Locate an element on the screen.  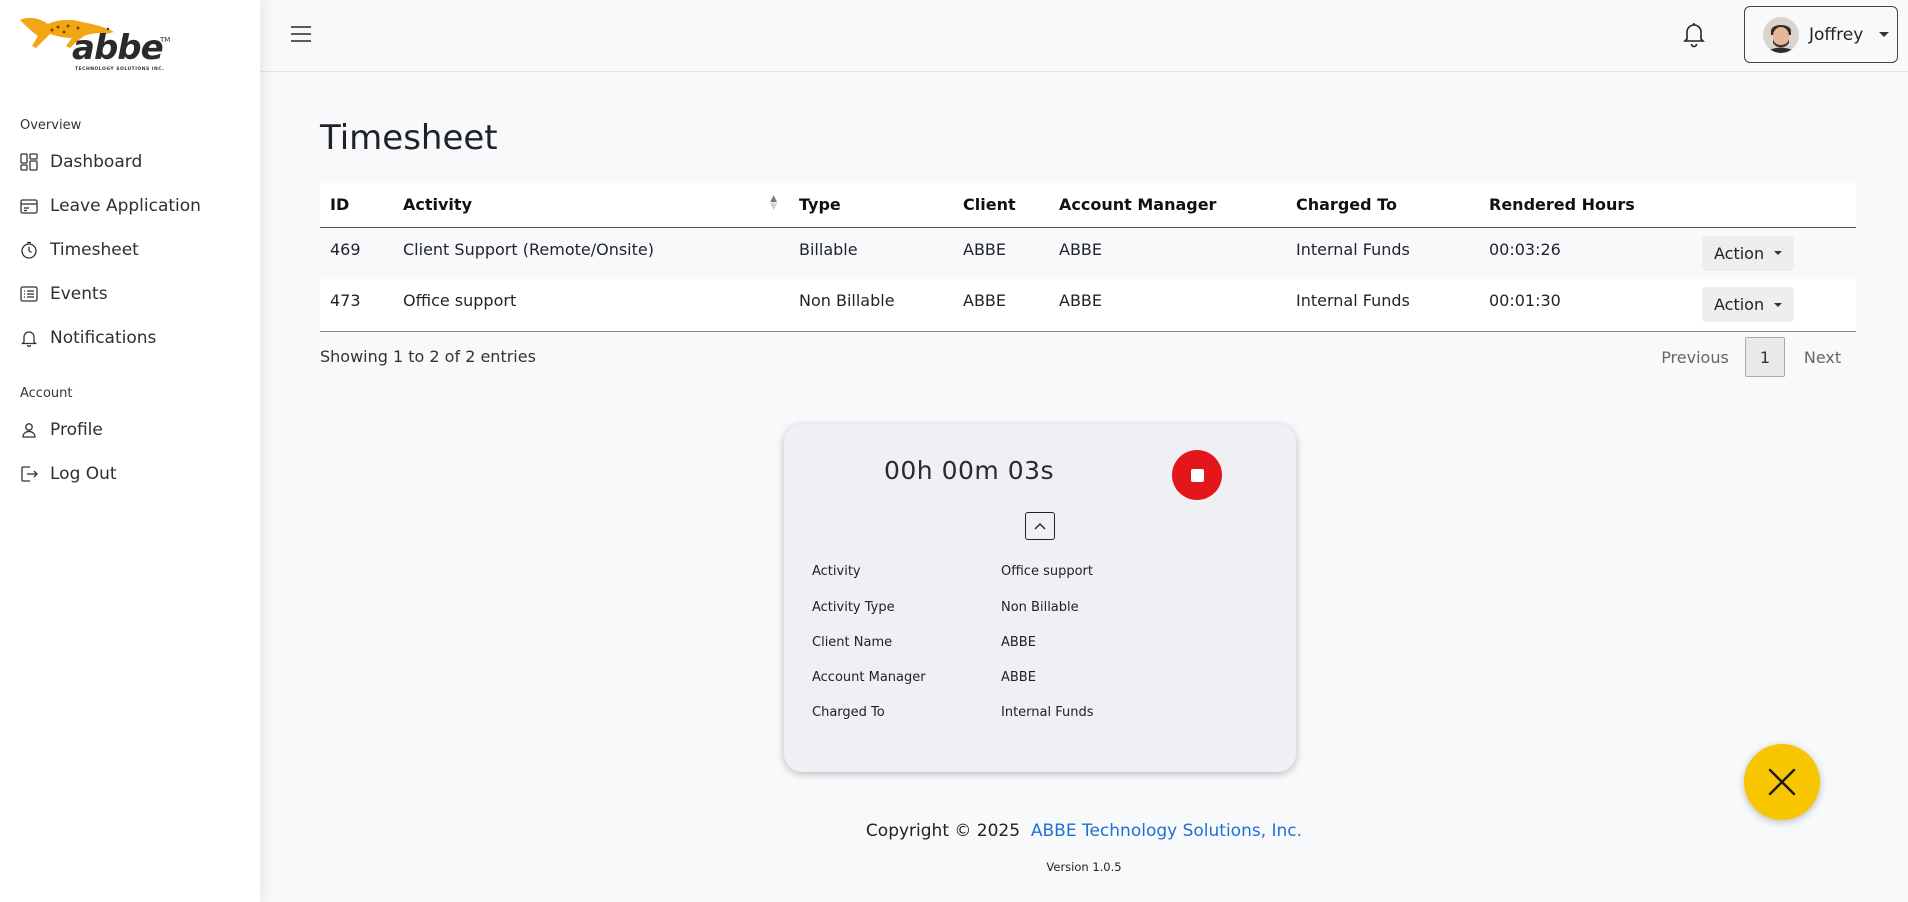
sidebar-item-log-out: Log Out is located at coordinates (68, 474).